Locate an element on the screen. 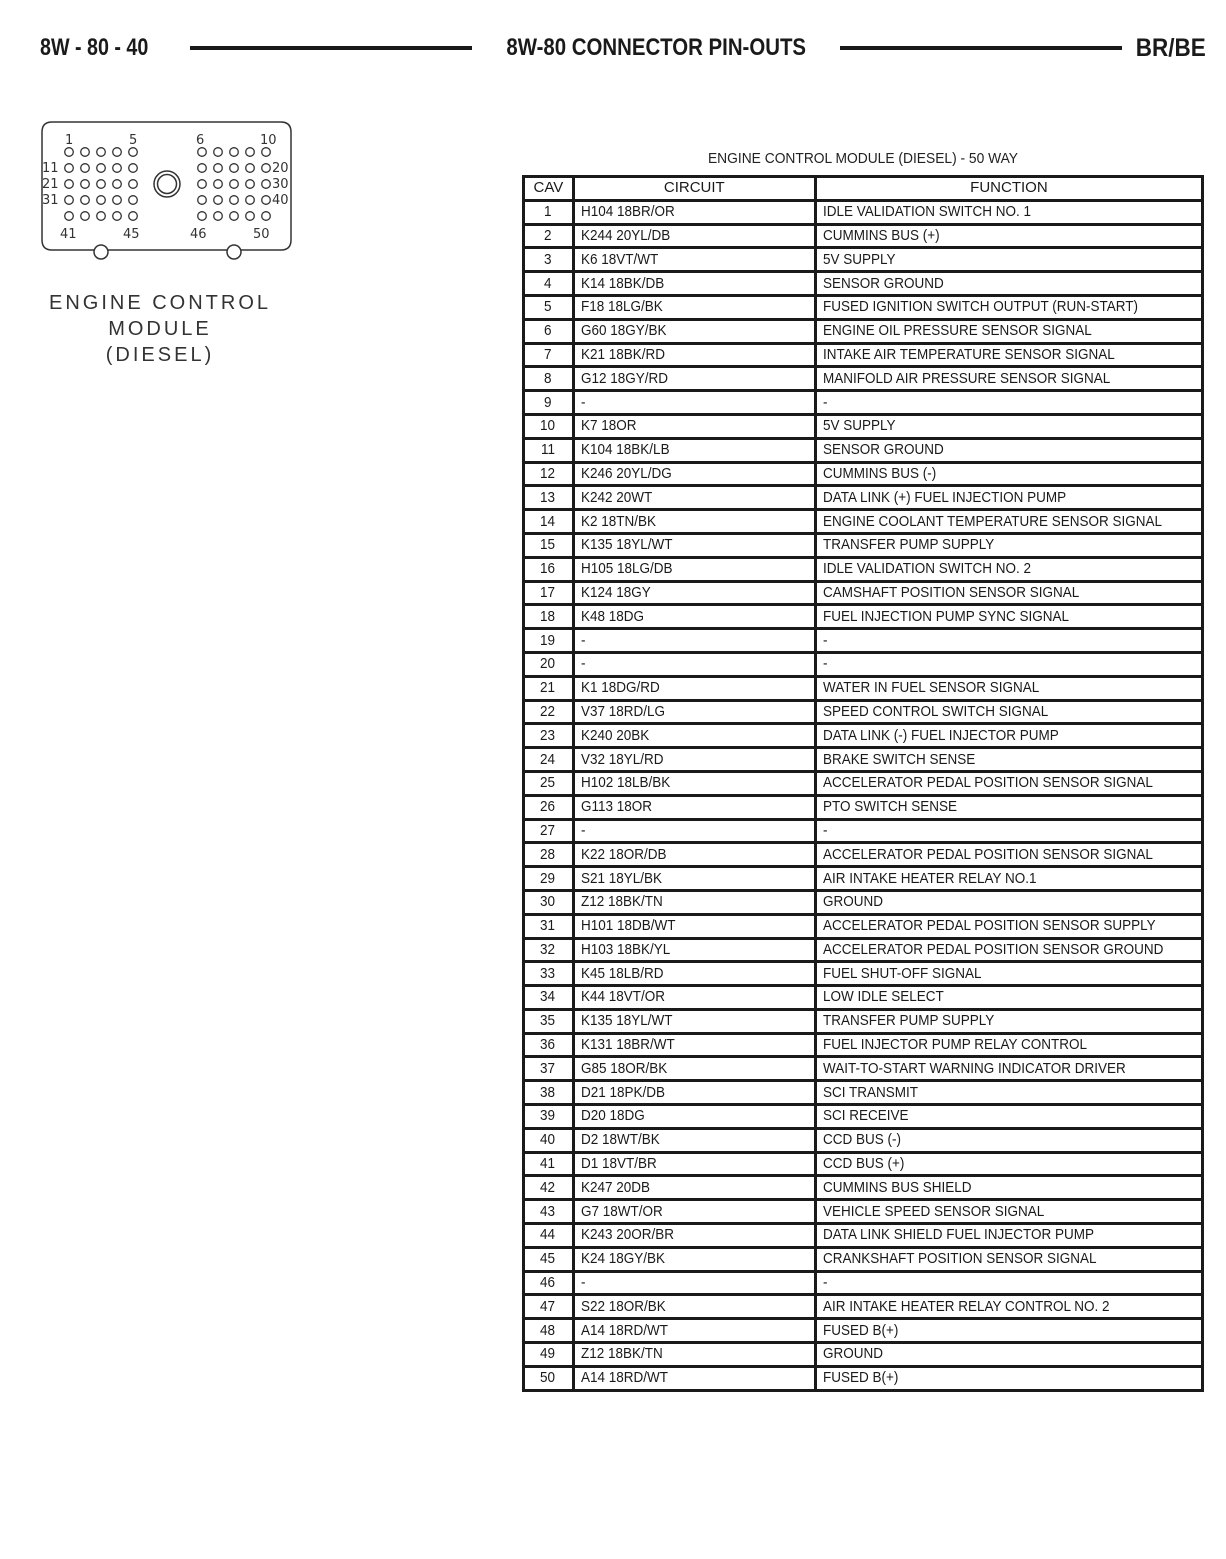 This screenshot has width=1226, height=1559. header-rule-left is located at coordinates (331, 48).